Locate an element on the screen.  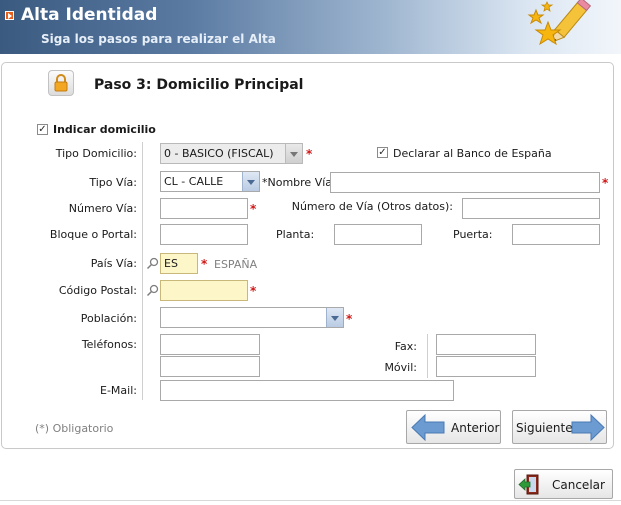
codigo-postal-label: Código Postal: is located at coordinates (97, 290).